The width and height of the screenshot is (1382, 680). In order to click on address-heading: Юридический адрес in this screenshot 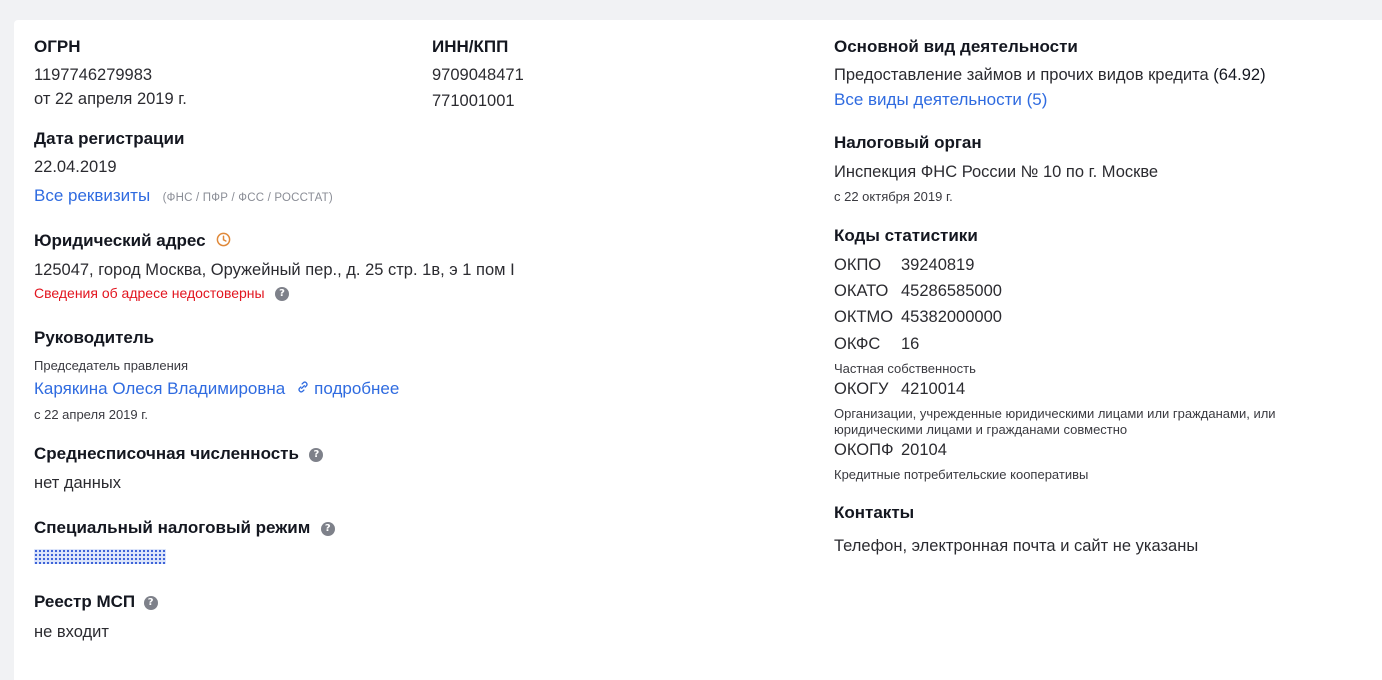, I will do `click(132, 241)`.